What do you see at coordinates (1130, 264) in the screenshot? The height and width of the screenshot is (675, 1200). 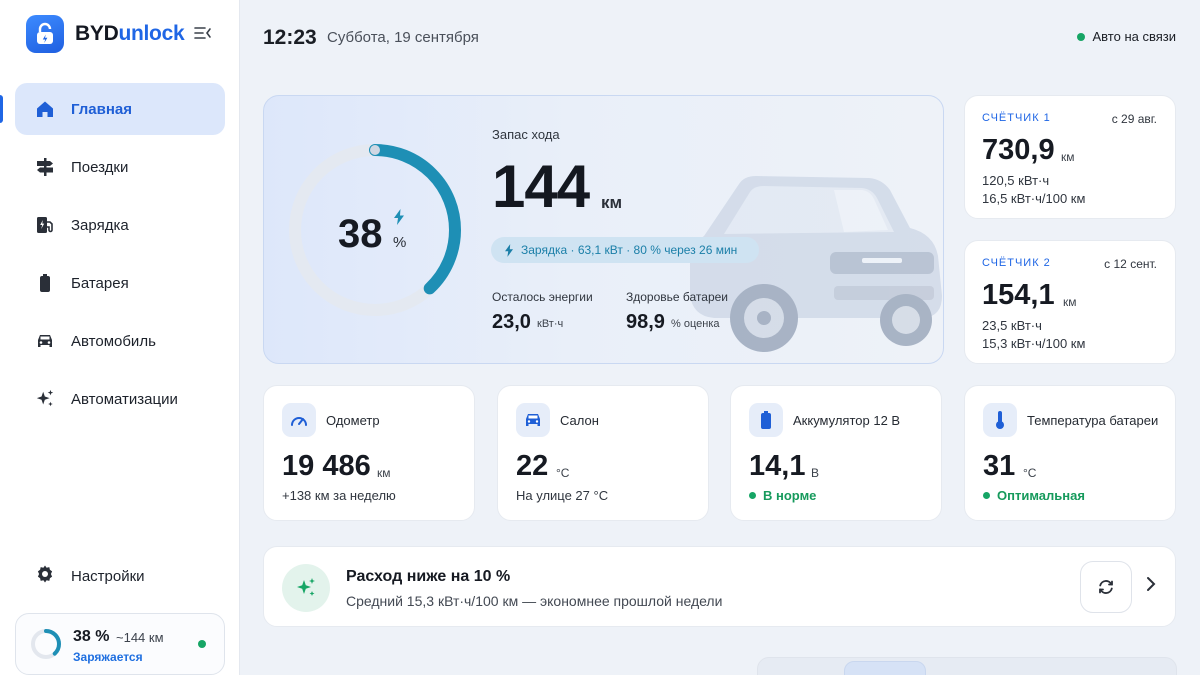 I see `trip-counter-since: с 12 сент.` at bounding box center [1130, 264].